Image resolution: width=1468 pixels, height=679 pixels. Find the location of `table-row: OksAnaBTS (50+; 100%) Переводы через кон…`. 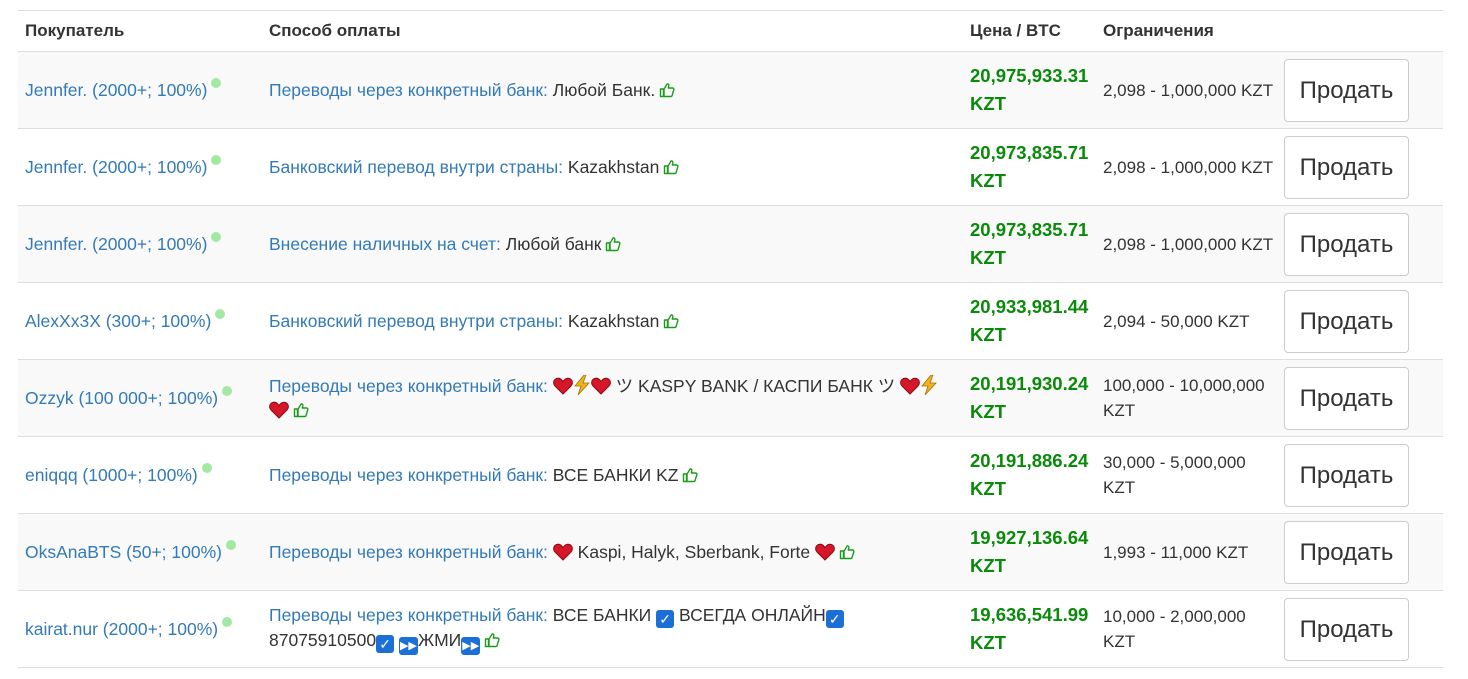

table-row: OksAnaBTS (50+; 100%) Переводы через кон… is located at coordinates (730, 552).